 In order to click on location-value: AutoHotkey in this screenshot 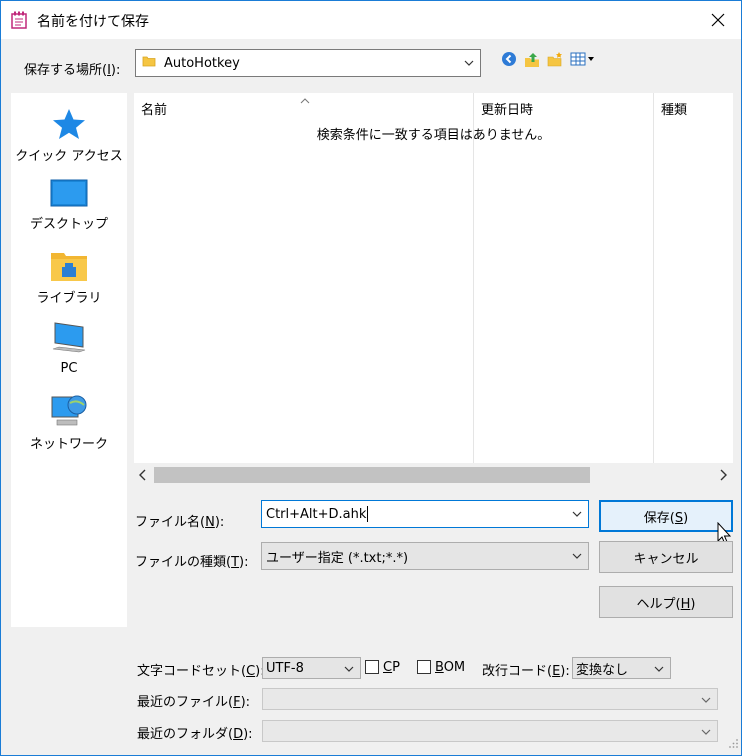, I will do `click(202, 63)`.